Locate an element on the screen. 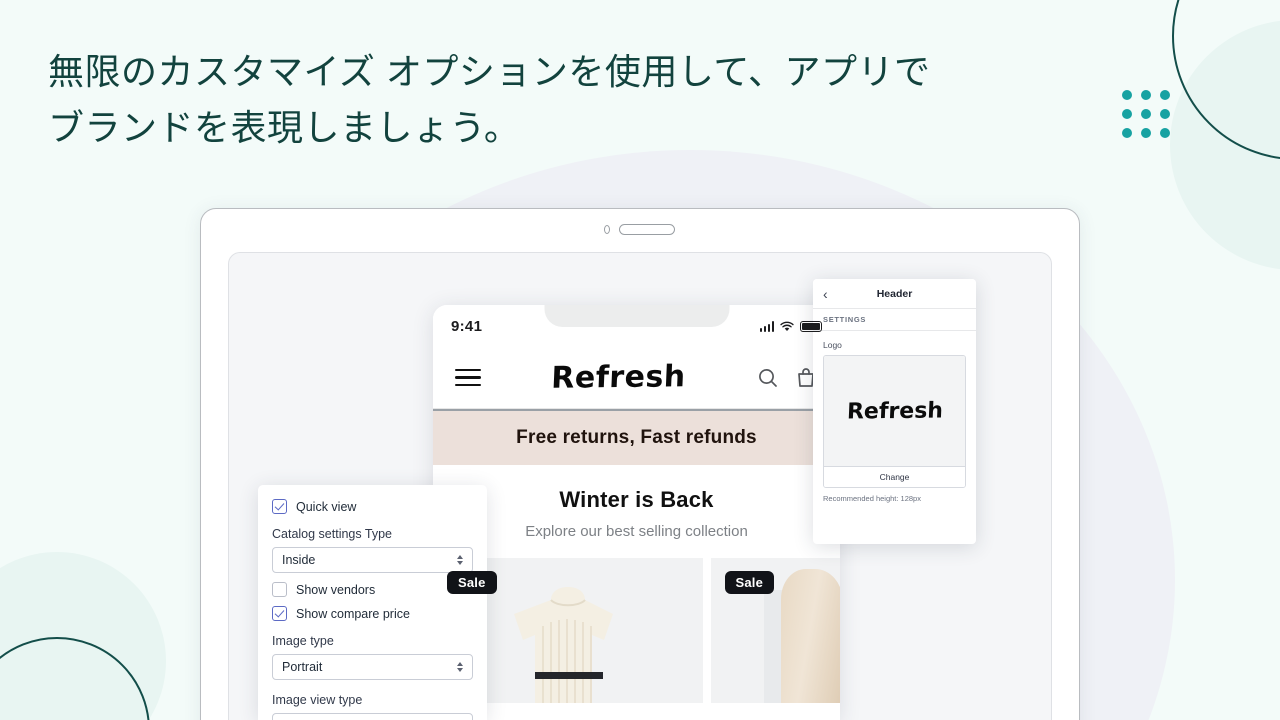 The height and width of the screenshot is (720, 1280). image-type-value: Portrait is located at coordinates (302, 667).